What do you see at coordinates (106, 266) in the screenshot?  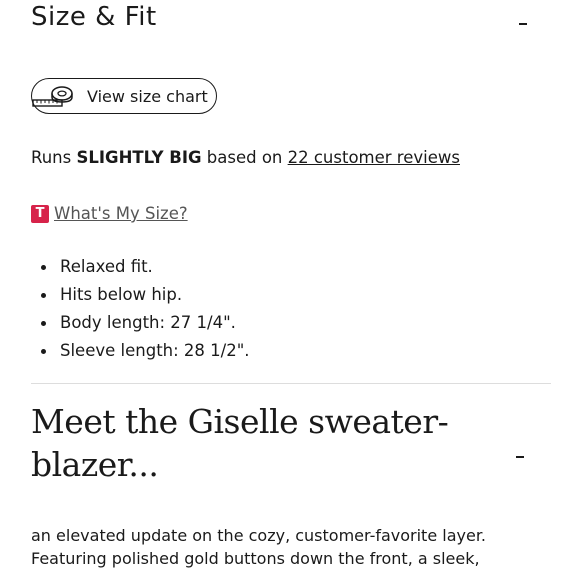 I see `list-item-text: Relaxed fit.` at bounding box center [106, 266].